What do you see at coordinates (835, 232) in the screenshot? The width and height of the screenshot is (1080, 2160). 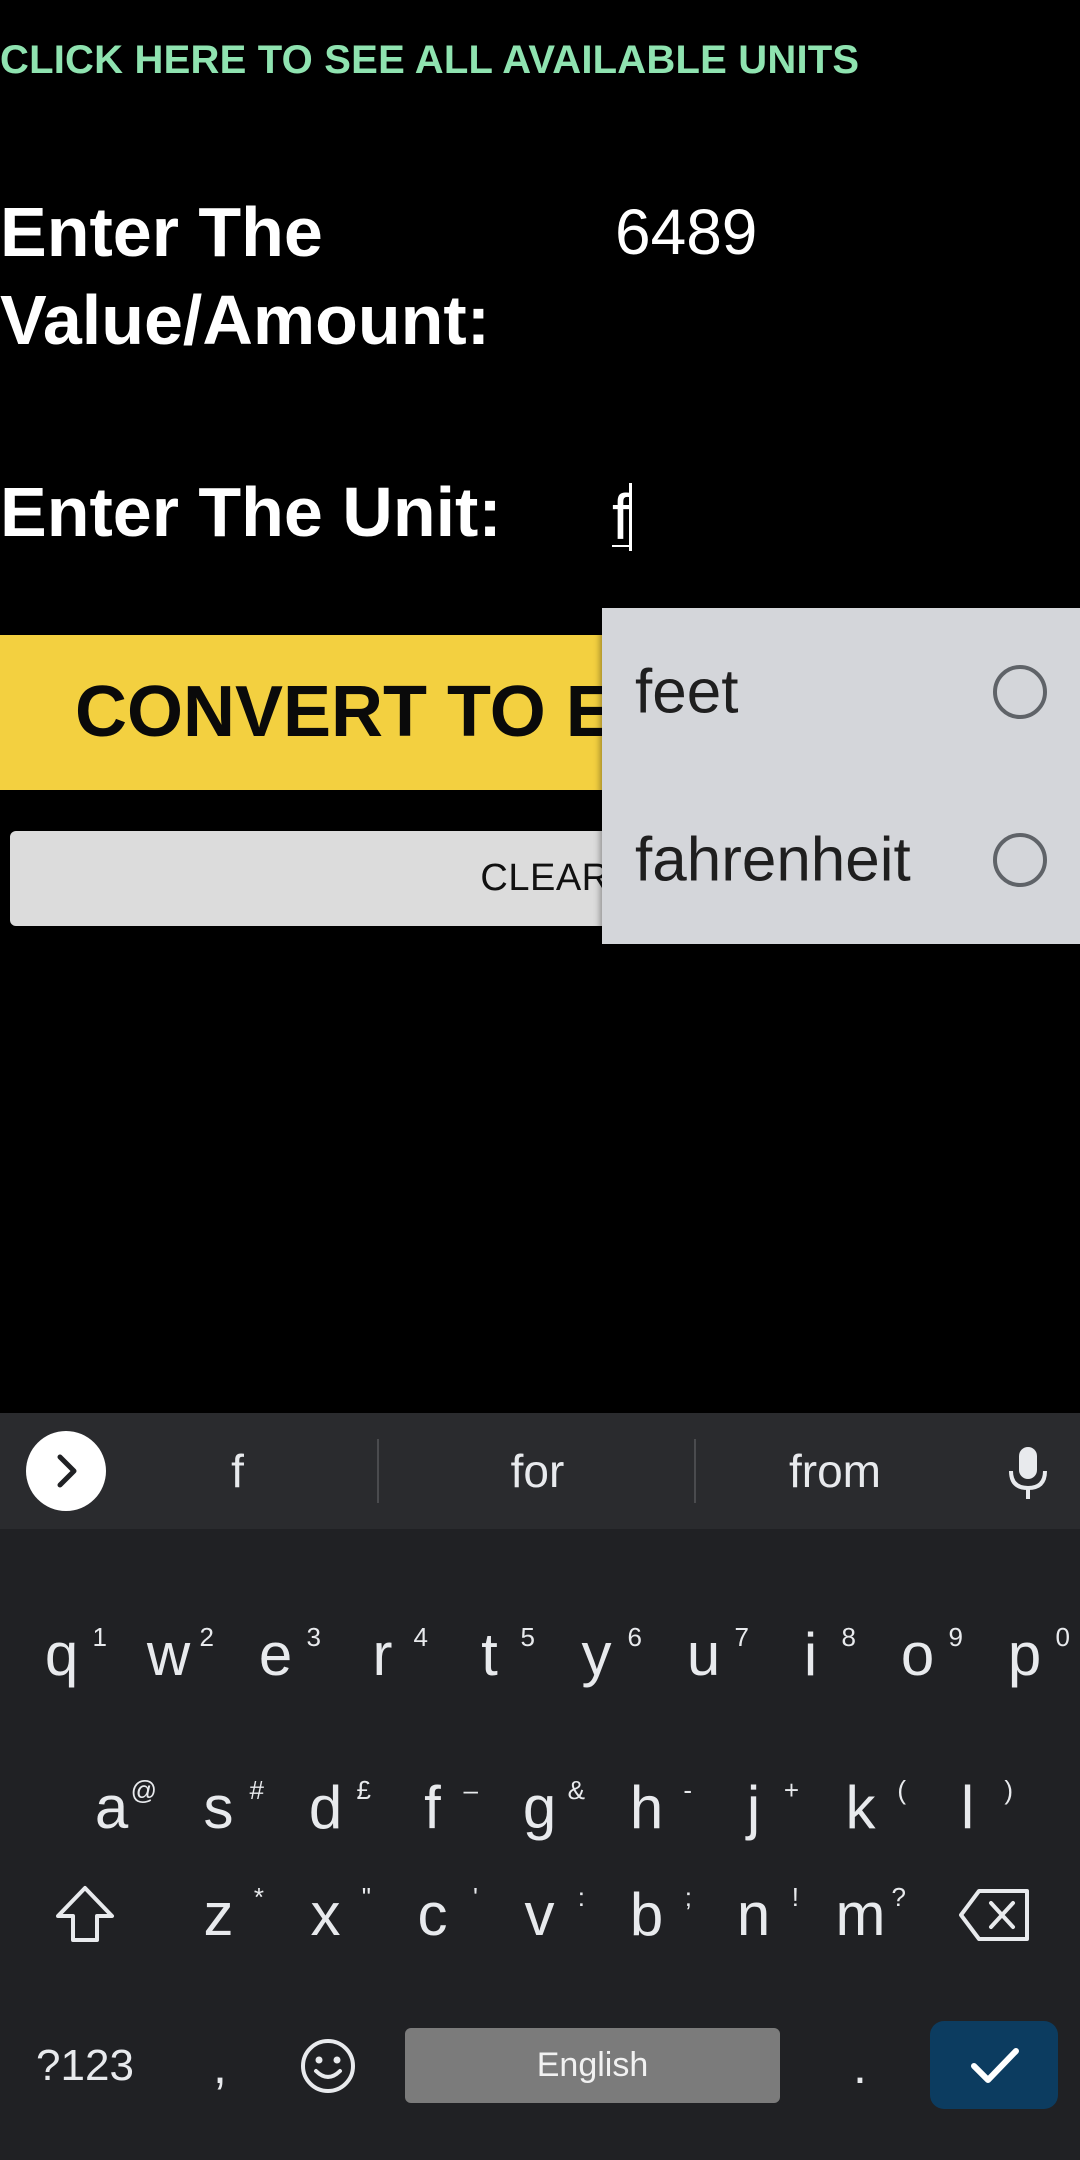 I see `value-input` at bounding box center [835, 232].